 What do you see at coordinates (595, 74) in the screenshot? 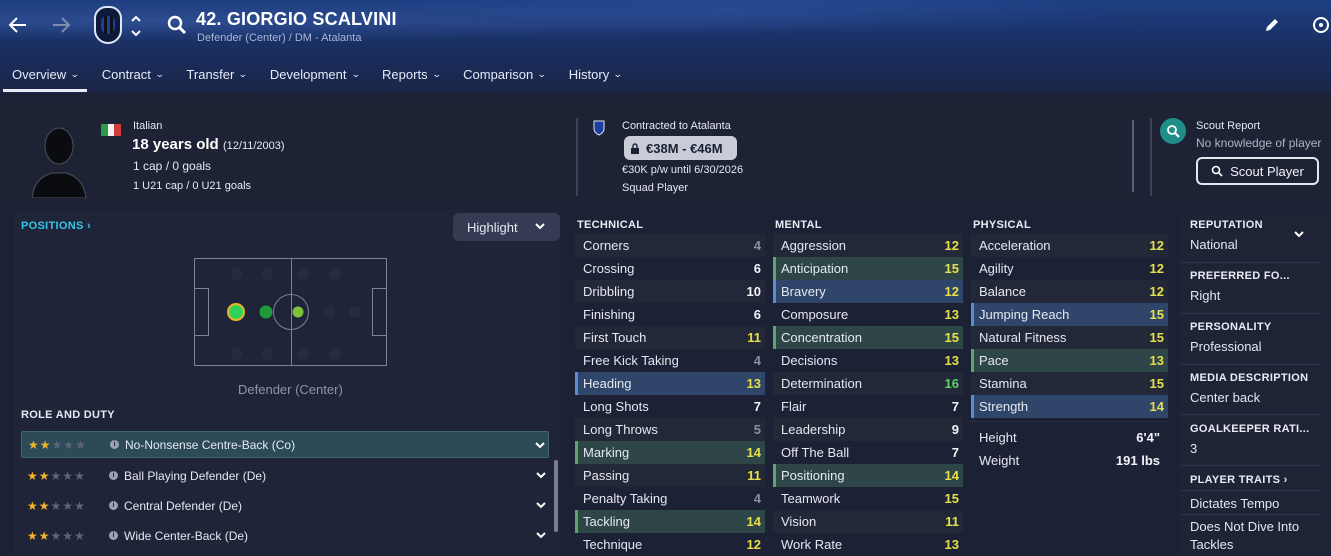
I see `tab-history: History ⌄` at bounding box center [595, 74].